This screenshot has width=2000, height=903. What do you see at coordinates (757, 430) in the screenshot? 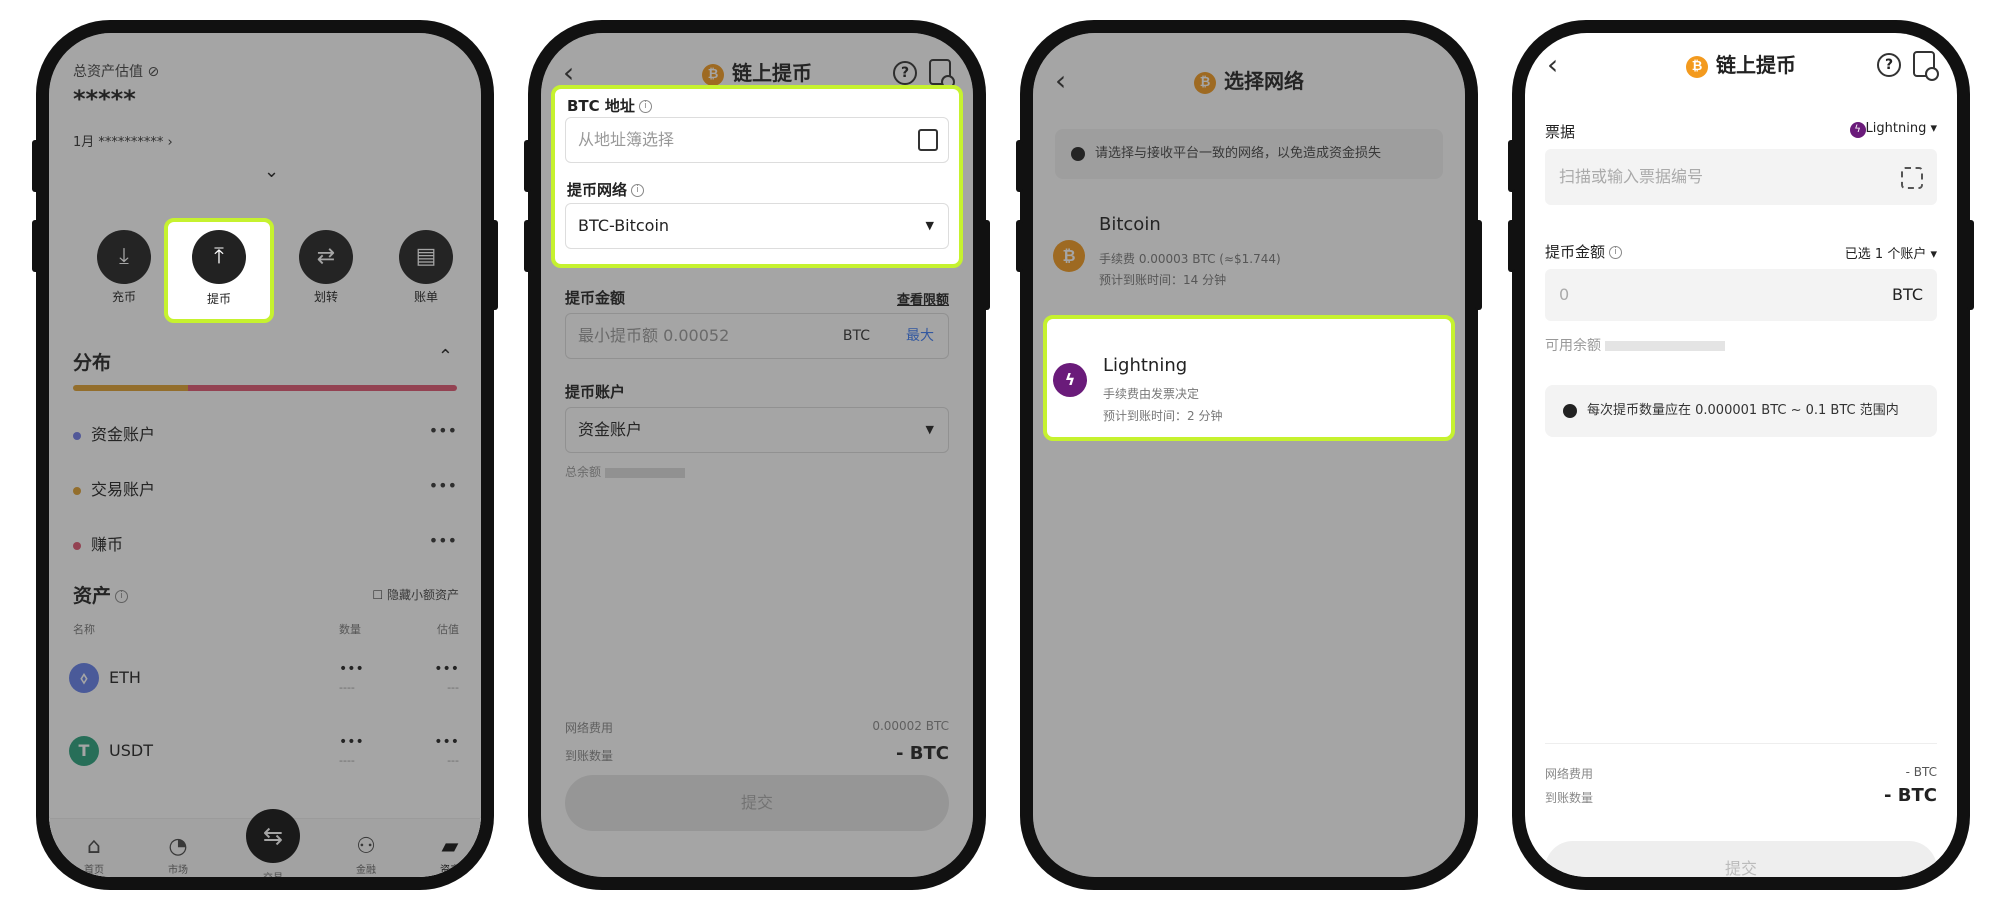
I see `account-select: 资金账户 ▼` at bounding box center [757, 430].